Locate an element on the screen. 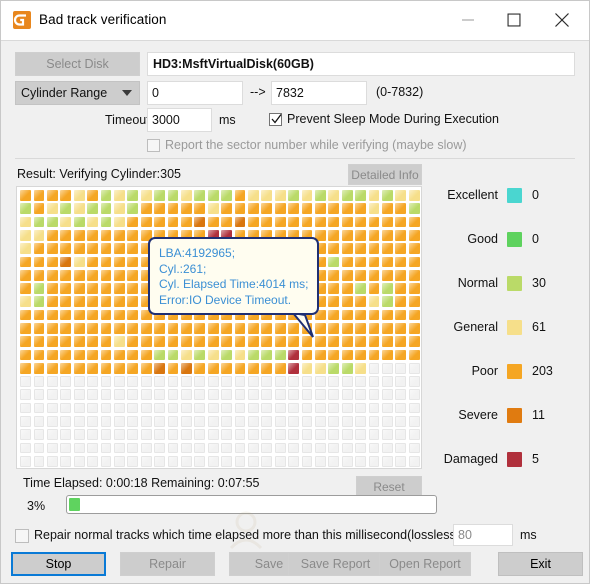 This screenshot has height=584, width=590. close-button is located at coordinates (562, 20).